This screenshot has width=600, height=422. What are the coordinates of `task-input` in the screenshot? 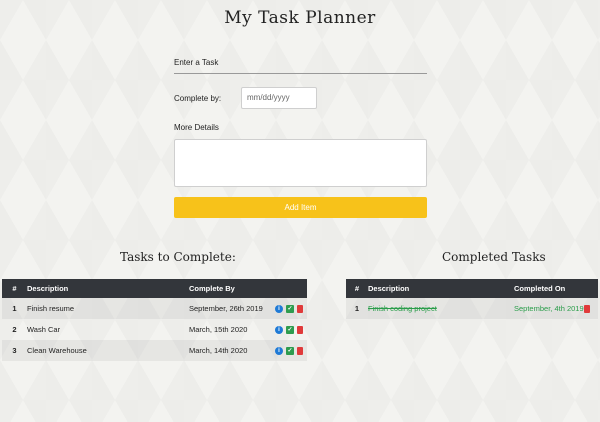 It's located at (300, 65).